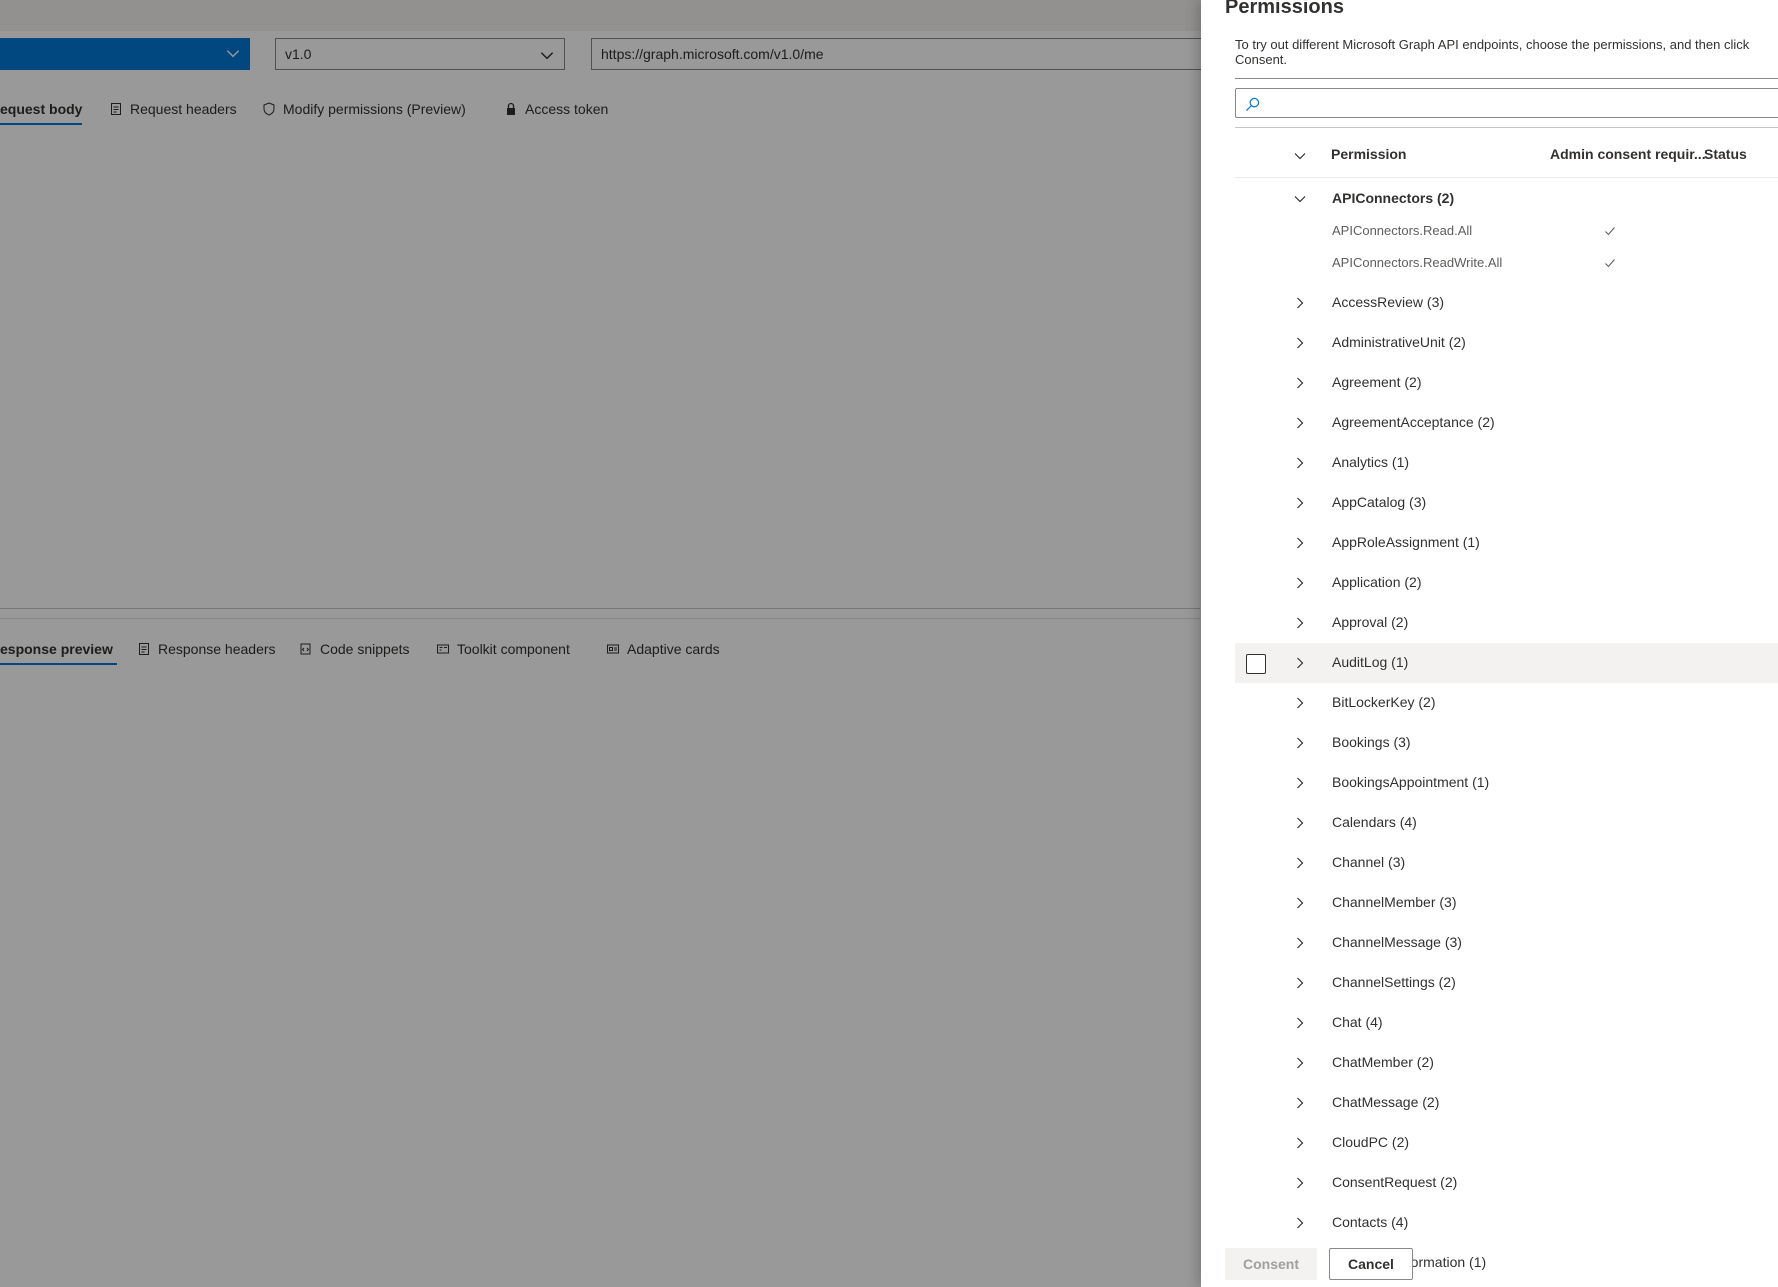  I want to click on group-row: AppCatalog (3), so click(1506, 503).